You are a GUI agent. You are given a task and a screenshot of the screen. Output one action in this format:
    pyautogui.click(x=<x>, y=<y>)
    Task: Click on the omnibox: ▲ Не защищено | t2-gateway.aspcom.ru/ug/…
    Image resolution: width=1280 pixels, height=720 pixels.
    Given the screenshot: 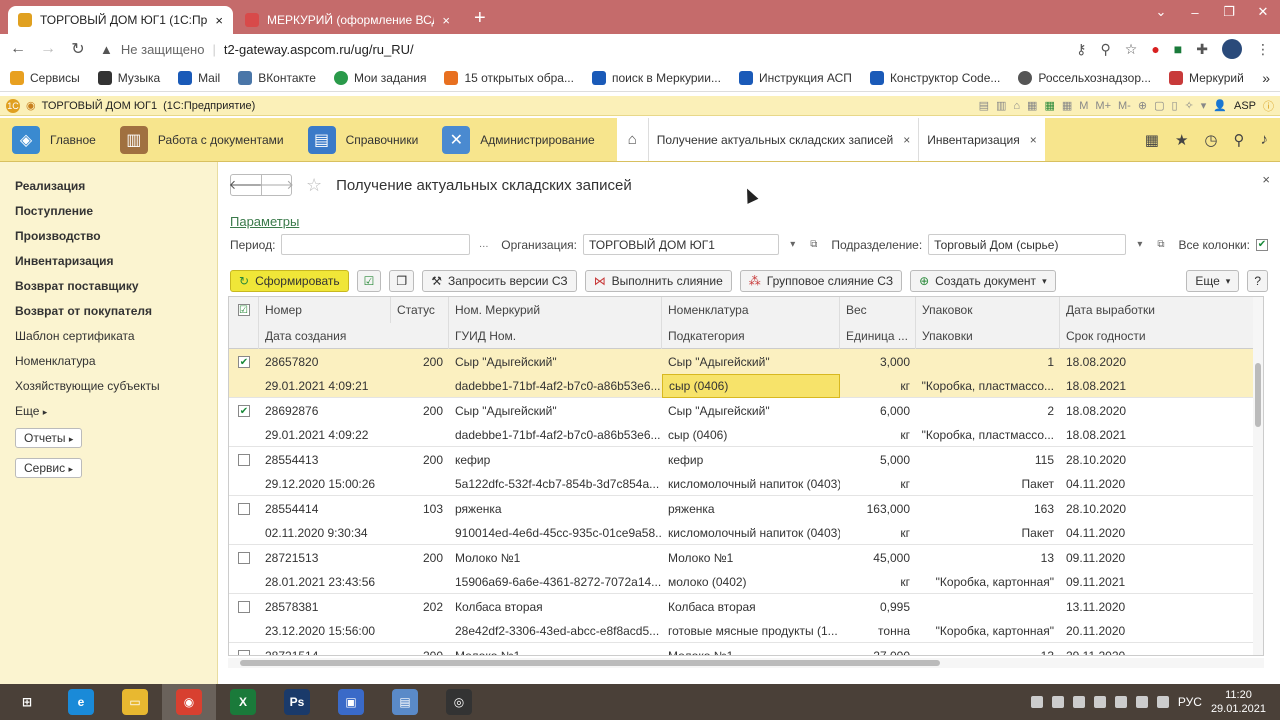 What is the action you would take?
    pyautogui.click(x=581, y=49)
    